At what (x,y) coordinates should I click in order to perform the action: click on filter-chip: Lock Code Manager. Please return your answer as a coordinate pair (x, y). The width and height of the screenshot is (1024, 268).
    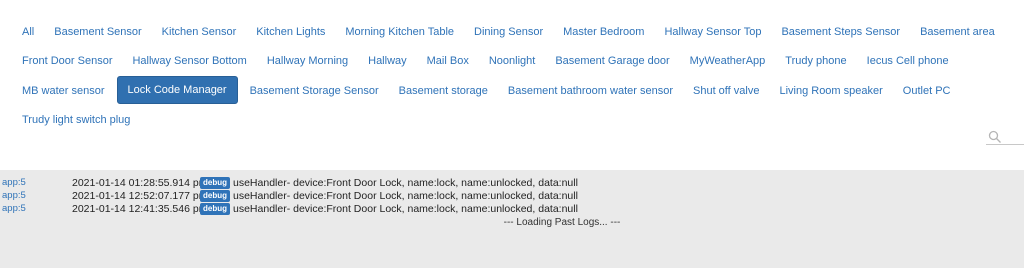
    Looking at the image, I should click on (177, 90).